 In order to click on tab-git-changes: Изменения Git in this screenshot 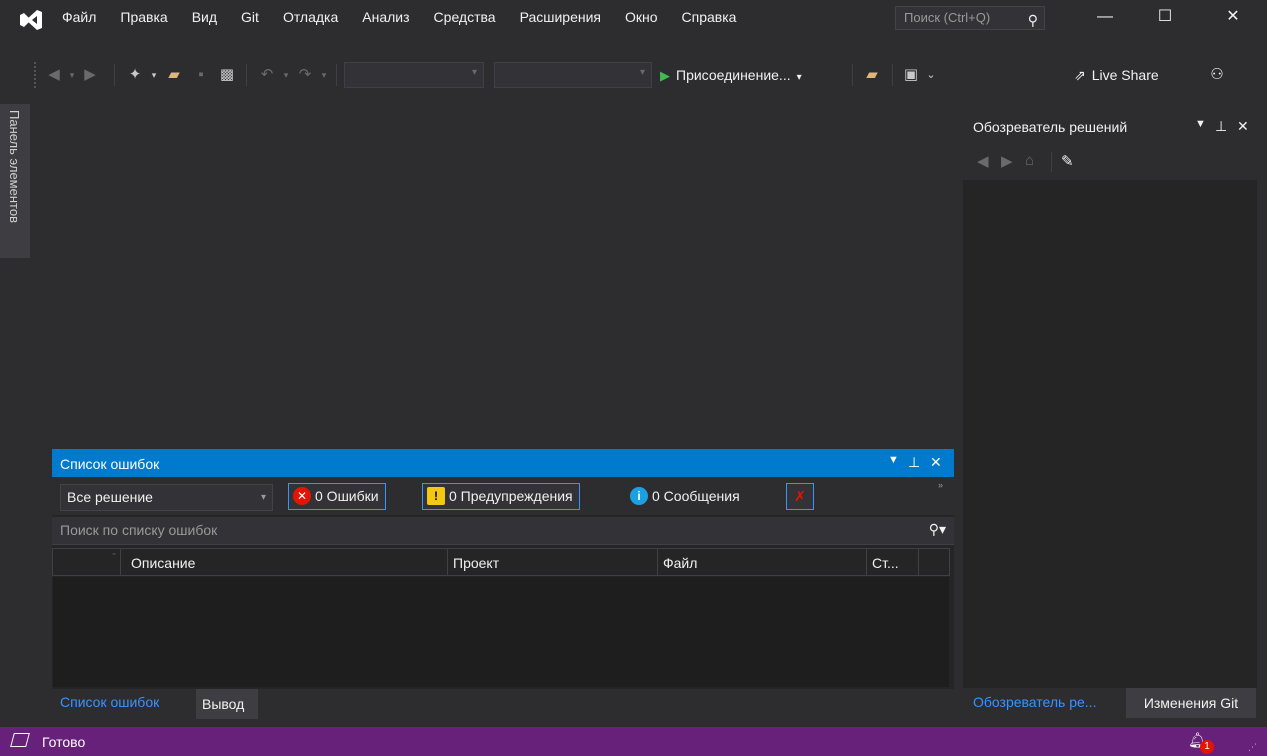, I will do `click(1191, 703)`.